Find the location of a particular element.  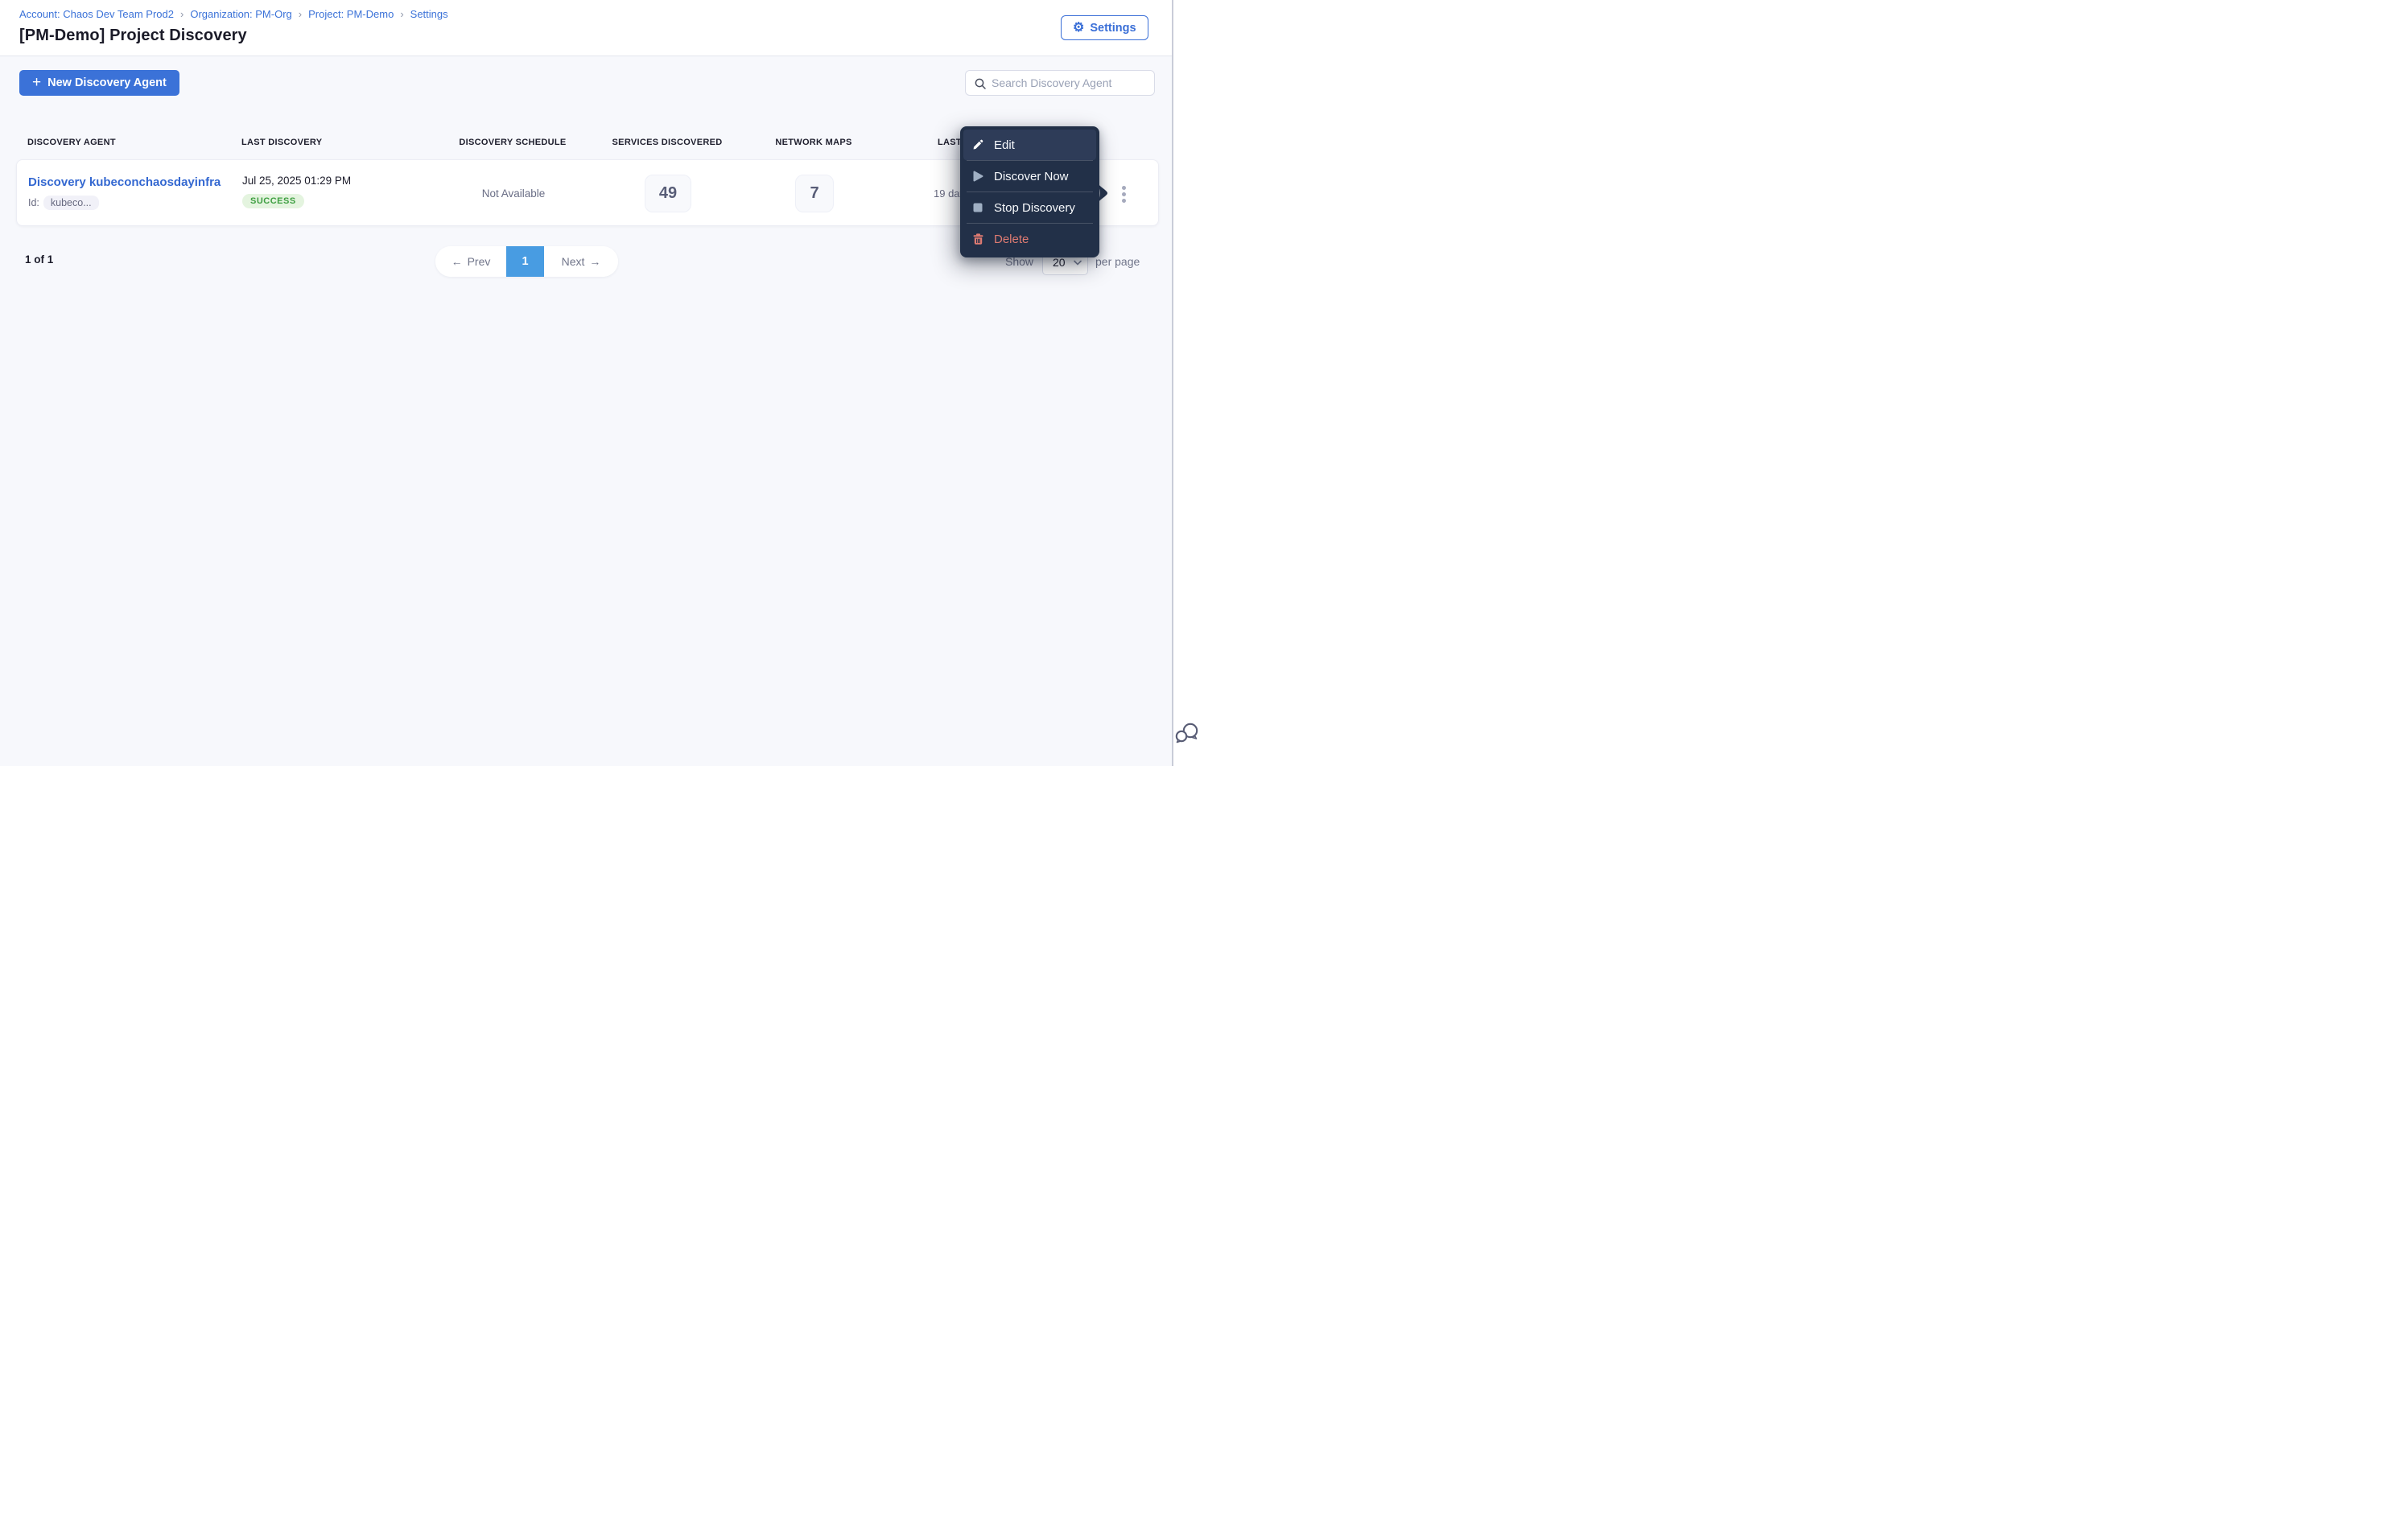

chat-bubbles-icon is located at coordinates (1186, 733).